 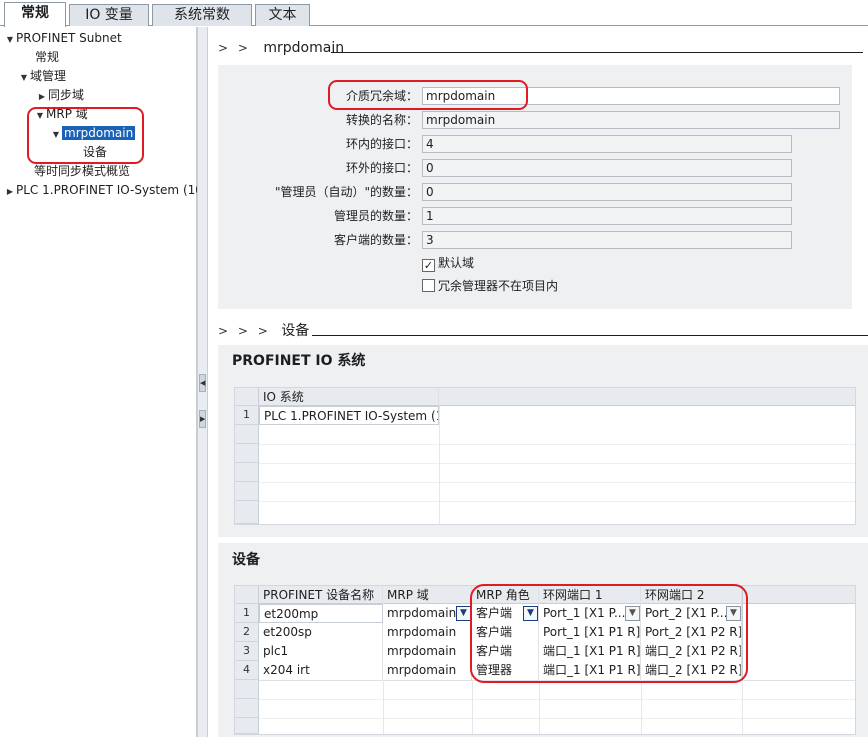 What do you see at coordinates (607, 240) in the screenshot?
I see `clients-field: 3` at bounding box center [607, 240].